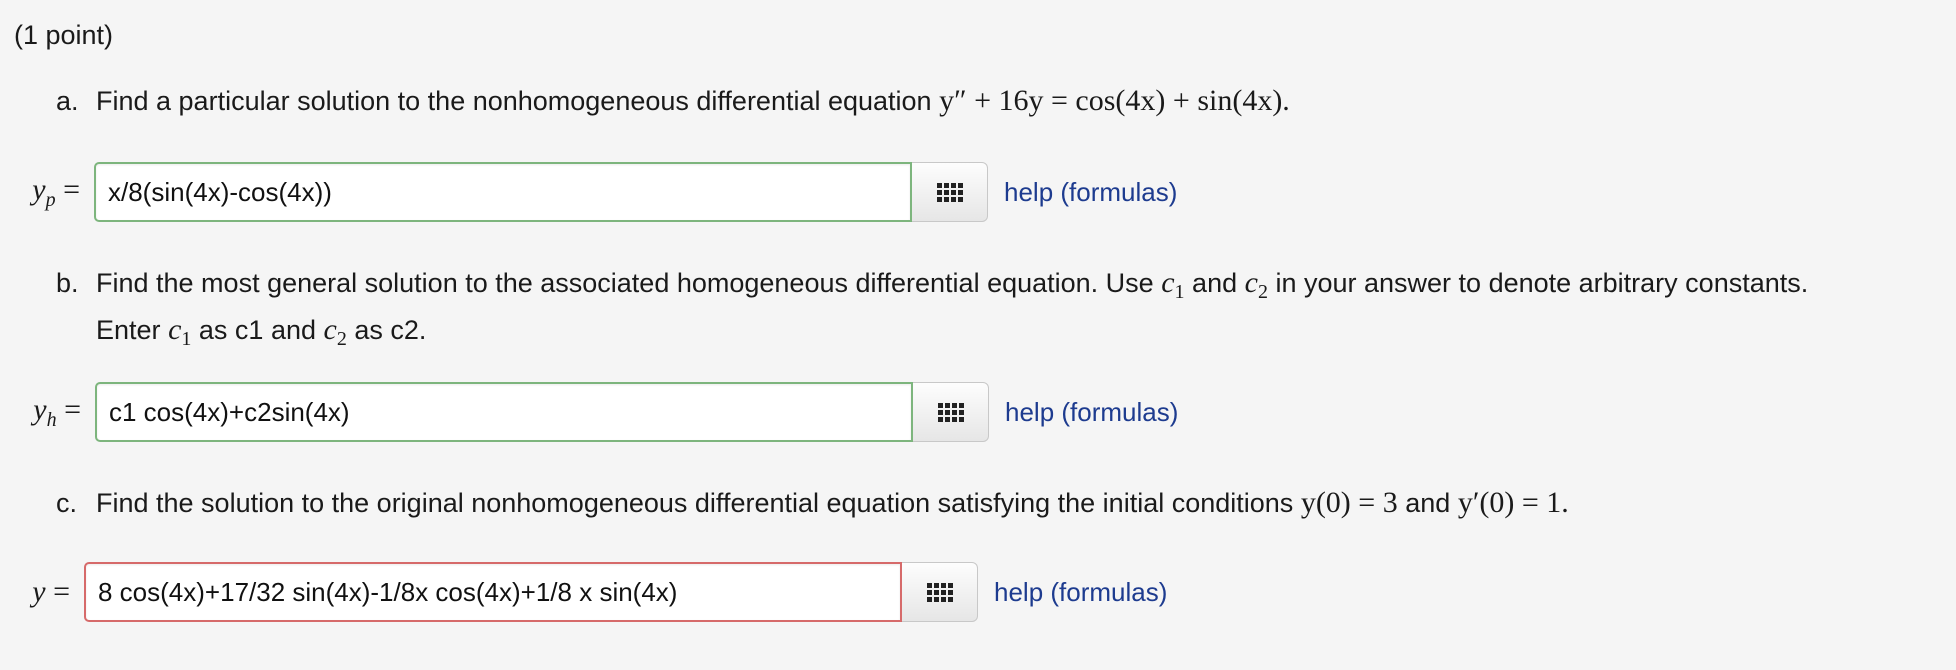 The image size is (1956, 670). What do you see at coordinates (335, 331) in the screenshot?
I see `part-b-c2-2: c2` at bounding box center [335, 331].